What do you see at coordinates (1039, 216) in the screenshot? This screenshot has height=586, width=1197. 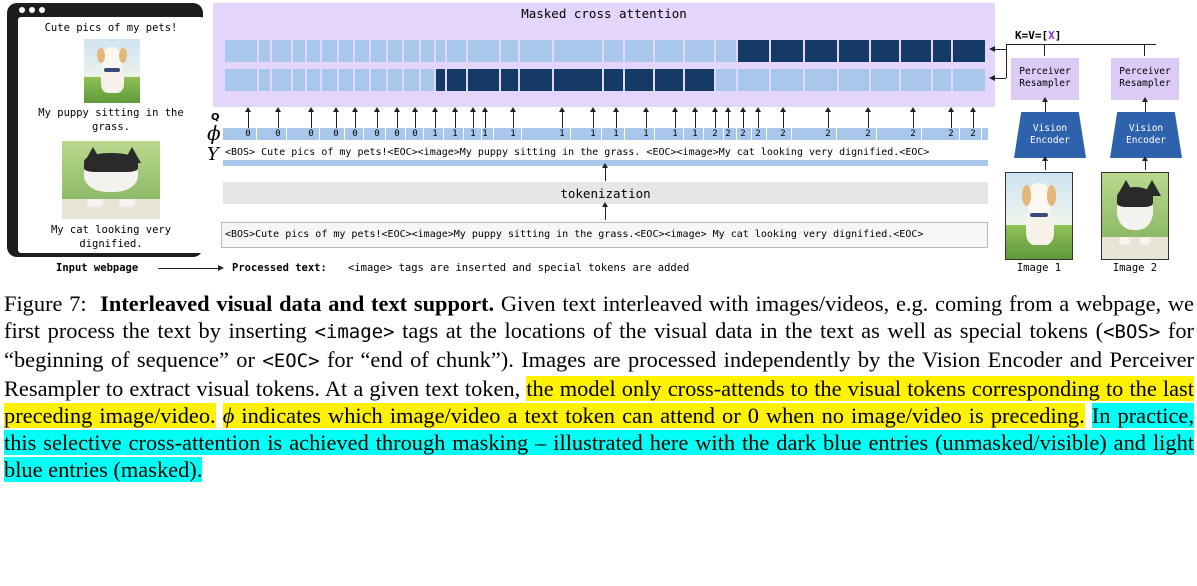 I see `image-1-puppy` at bounding box center [1039, 216].